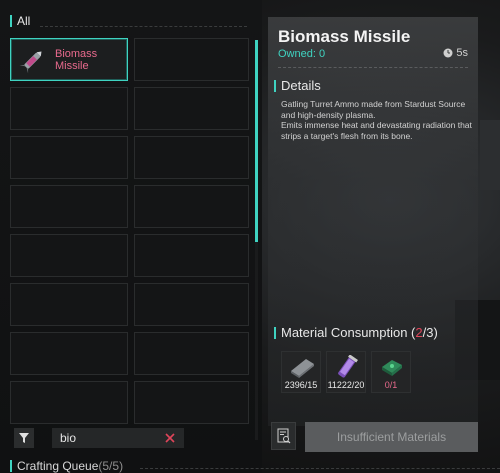  I want to click on craft-time: 5s, so click(455, 53).